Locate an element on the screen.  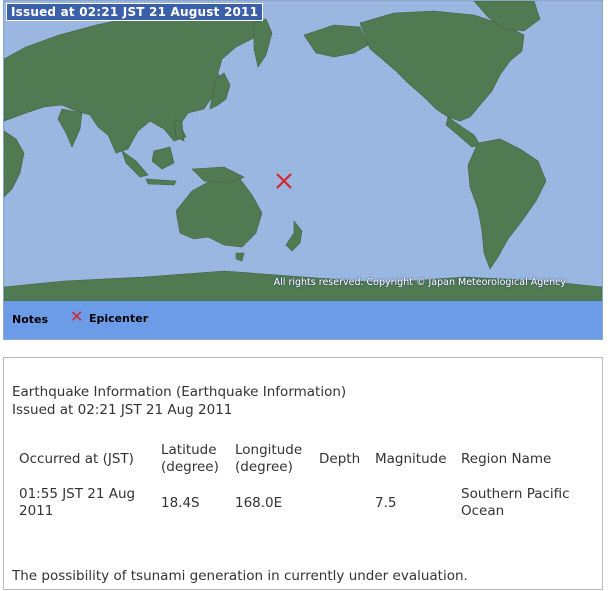
epicenter-icon: ✕ is located at coordinates (77, 316).